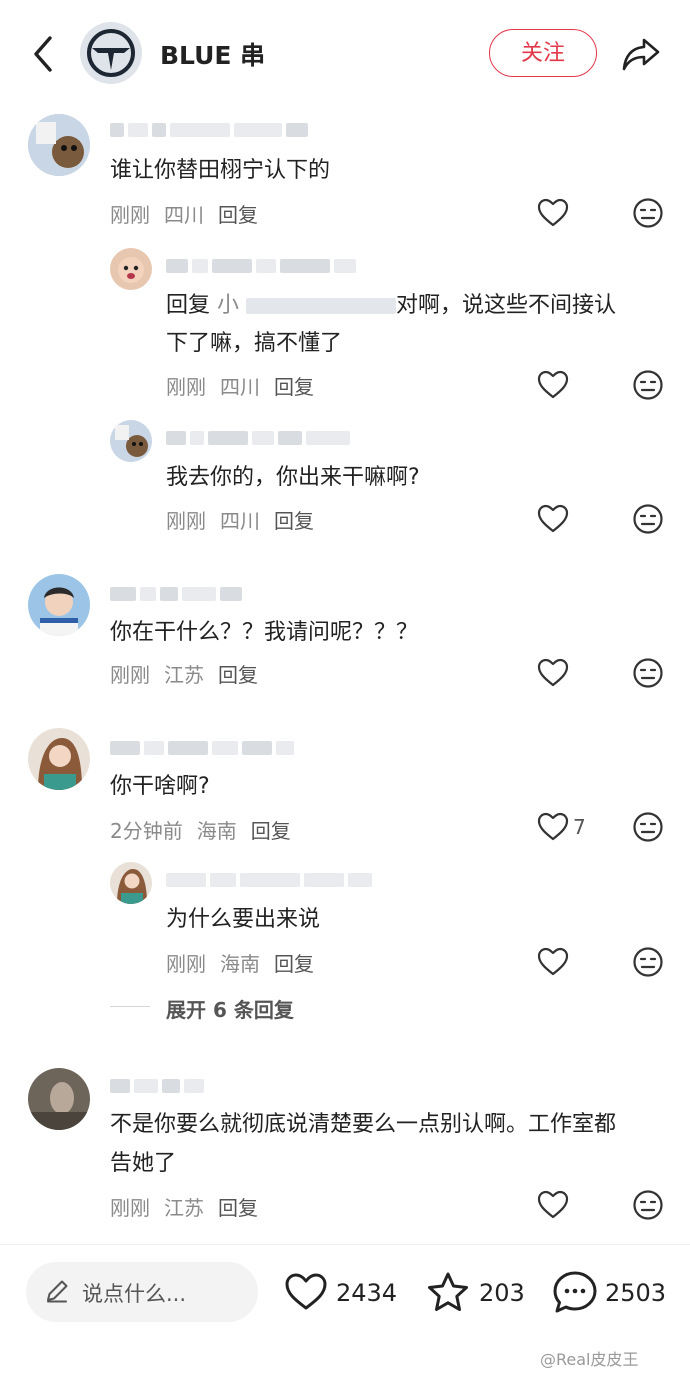  Describe the element at coordinates (228, 305) in the screenshot. I see `reply-target: 小` at that location.